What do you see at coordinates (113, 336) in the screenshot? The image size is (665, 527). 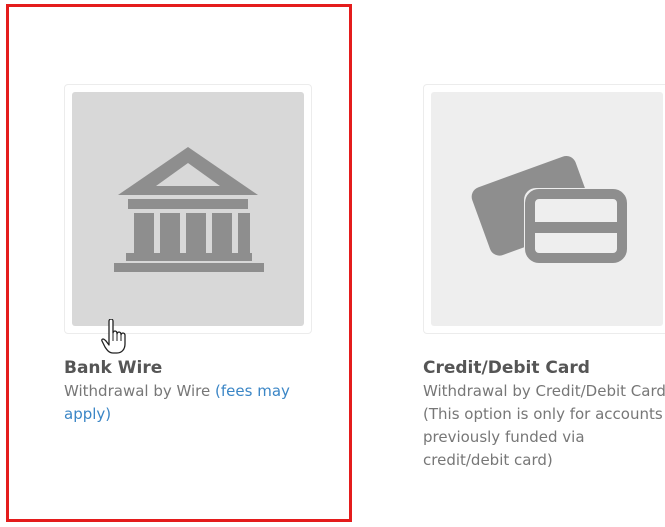 I see `hand-pointer-icon` at bounding box center [113, 336].